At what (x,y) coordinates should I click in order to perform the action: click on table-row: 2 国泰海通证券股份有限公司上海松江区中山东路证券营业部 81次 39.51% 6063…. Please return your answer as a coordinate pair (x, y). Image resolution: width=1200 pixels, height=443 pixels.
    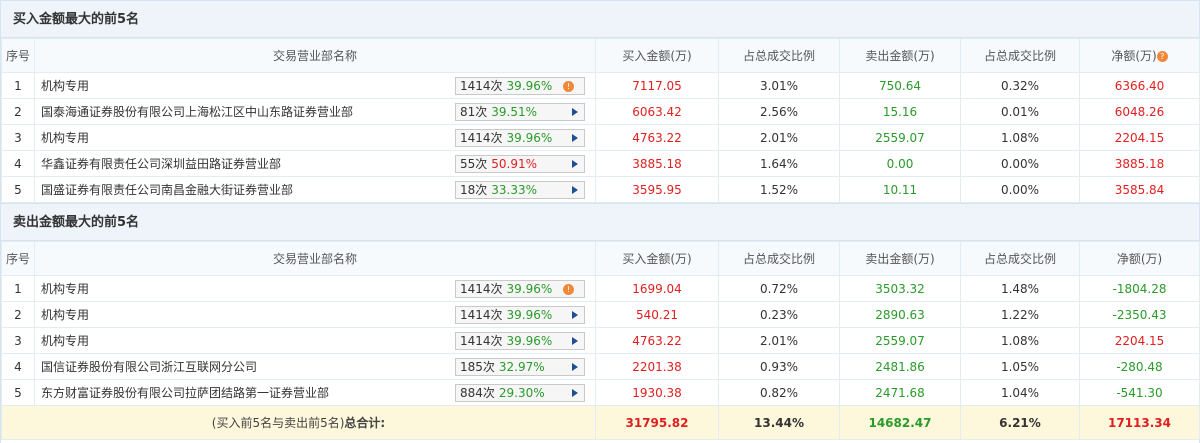
    Looking at the image, I should click on (600, 111).